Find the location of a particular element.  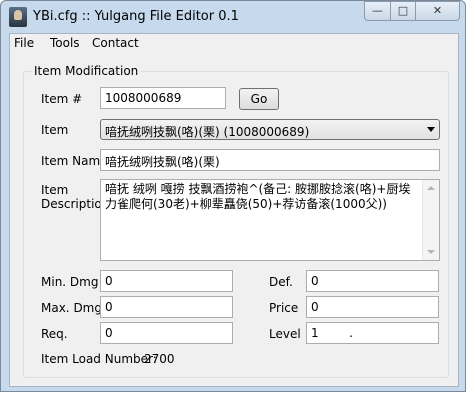

req-input: 0 is located at coordinates (166, 333).